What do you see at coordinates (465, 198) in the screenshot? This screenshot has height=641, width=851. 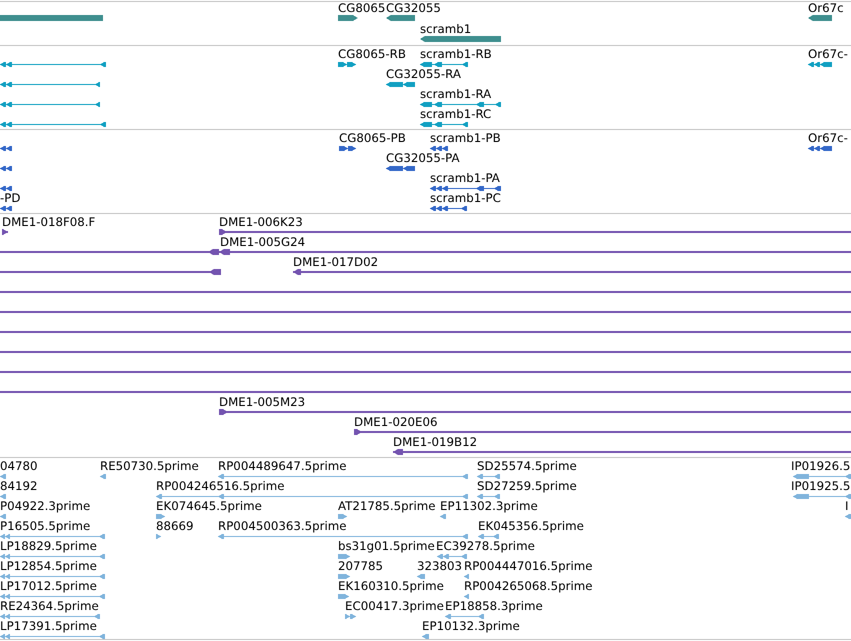 I see `feature-label: scramb1-PC` at bounding box center [465, 198].